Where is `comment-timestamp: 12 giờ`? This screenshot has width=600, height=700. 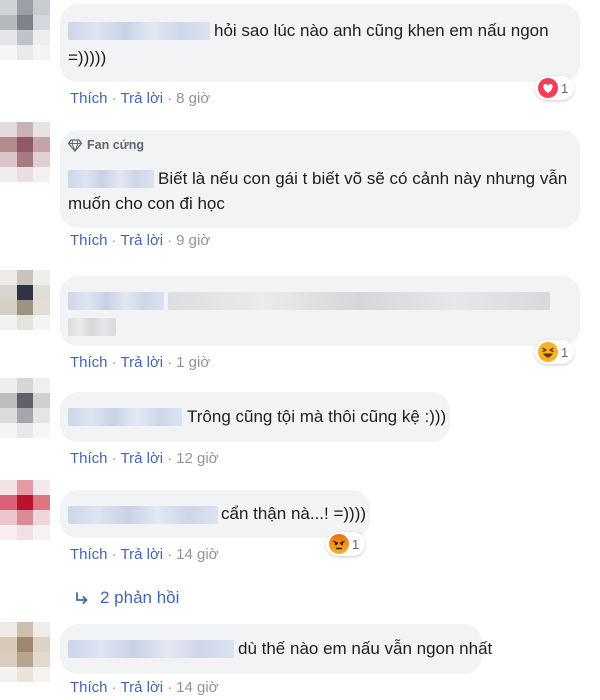 comment-timestamp: 12 giờ is located at coordinates (197, 458).